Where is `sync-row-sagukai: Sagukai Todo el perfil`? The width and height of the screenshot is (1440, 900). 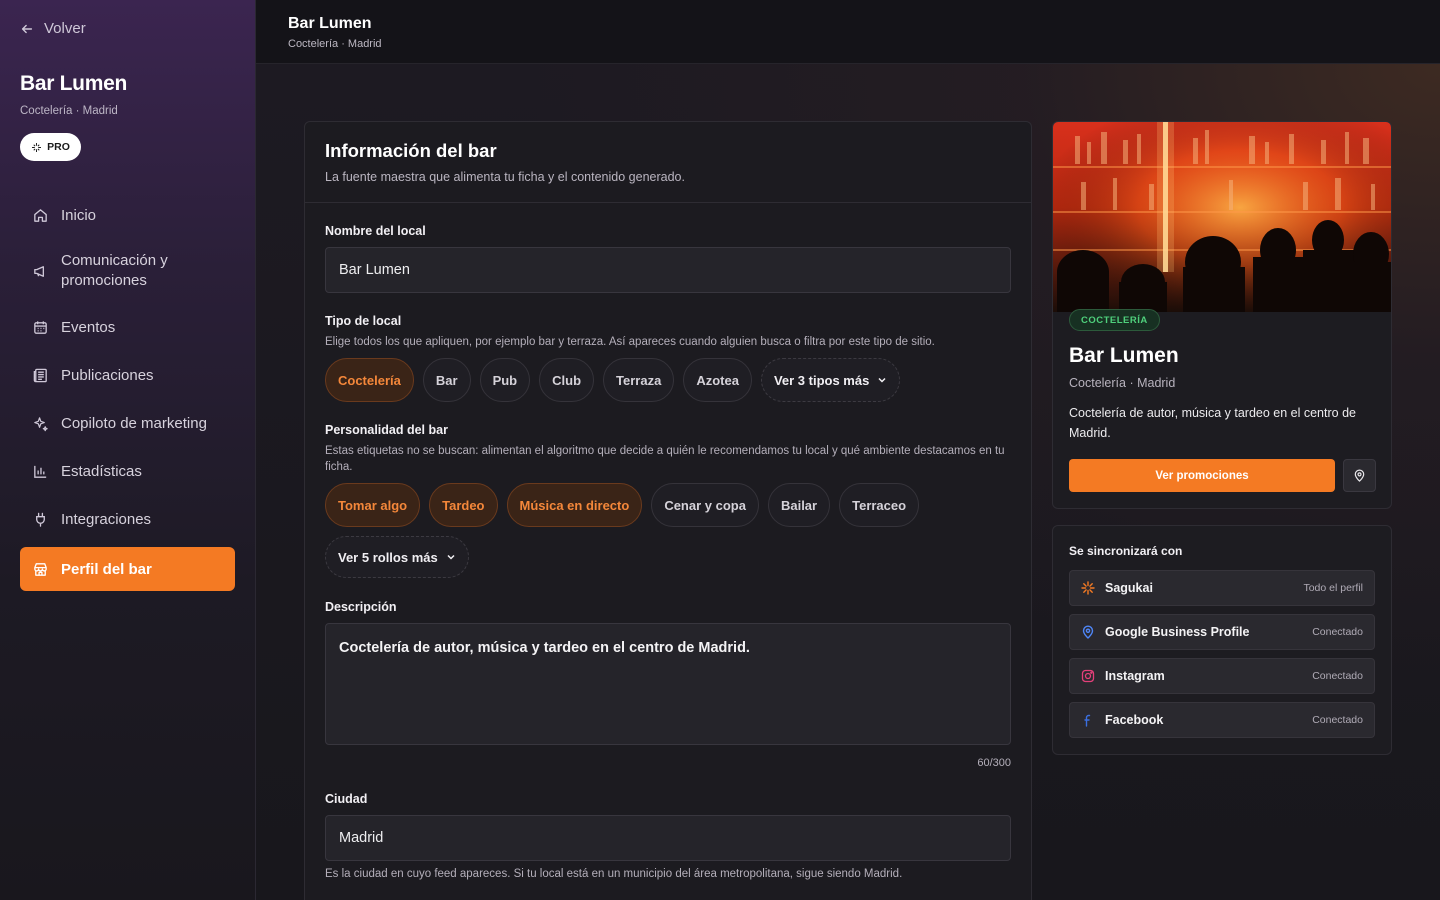
sync-row-sagukai: Sagukai Todo el perfil is located at coordinates (1222, 588).